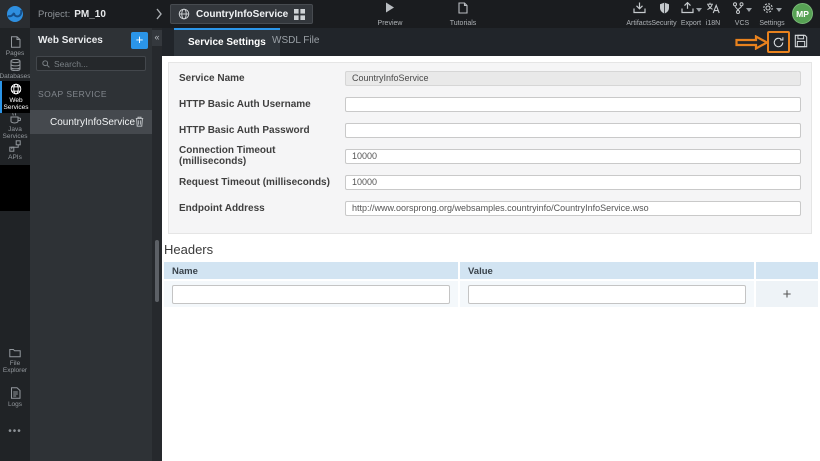 Image resolution: width=820 pixels, height=461 pixels. Describe the element at coordinates (300, 14) in the screenshot. I see `grid-icon` at that location.